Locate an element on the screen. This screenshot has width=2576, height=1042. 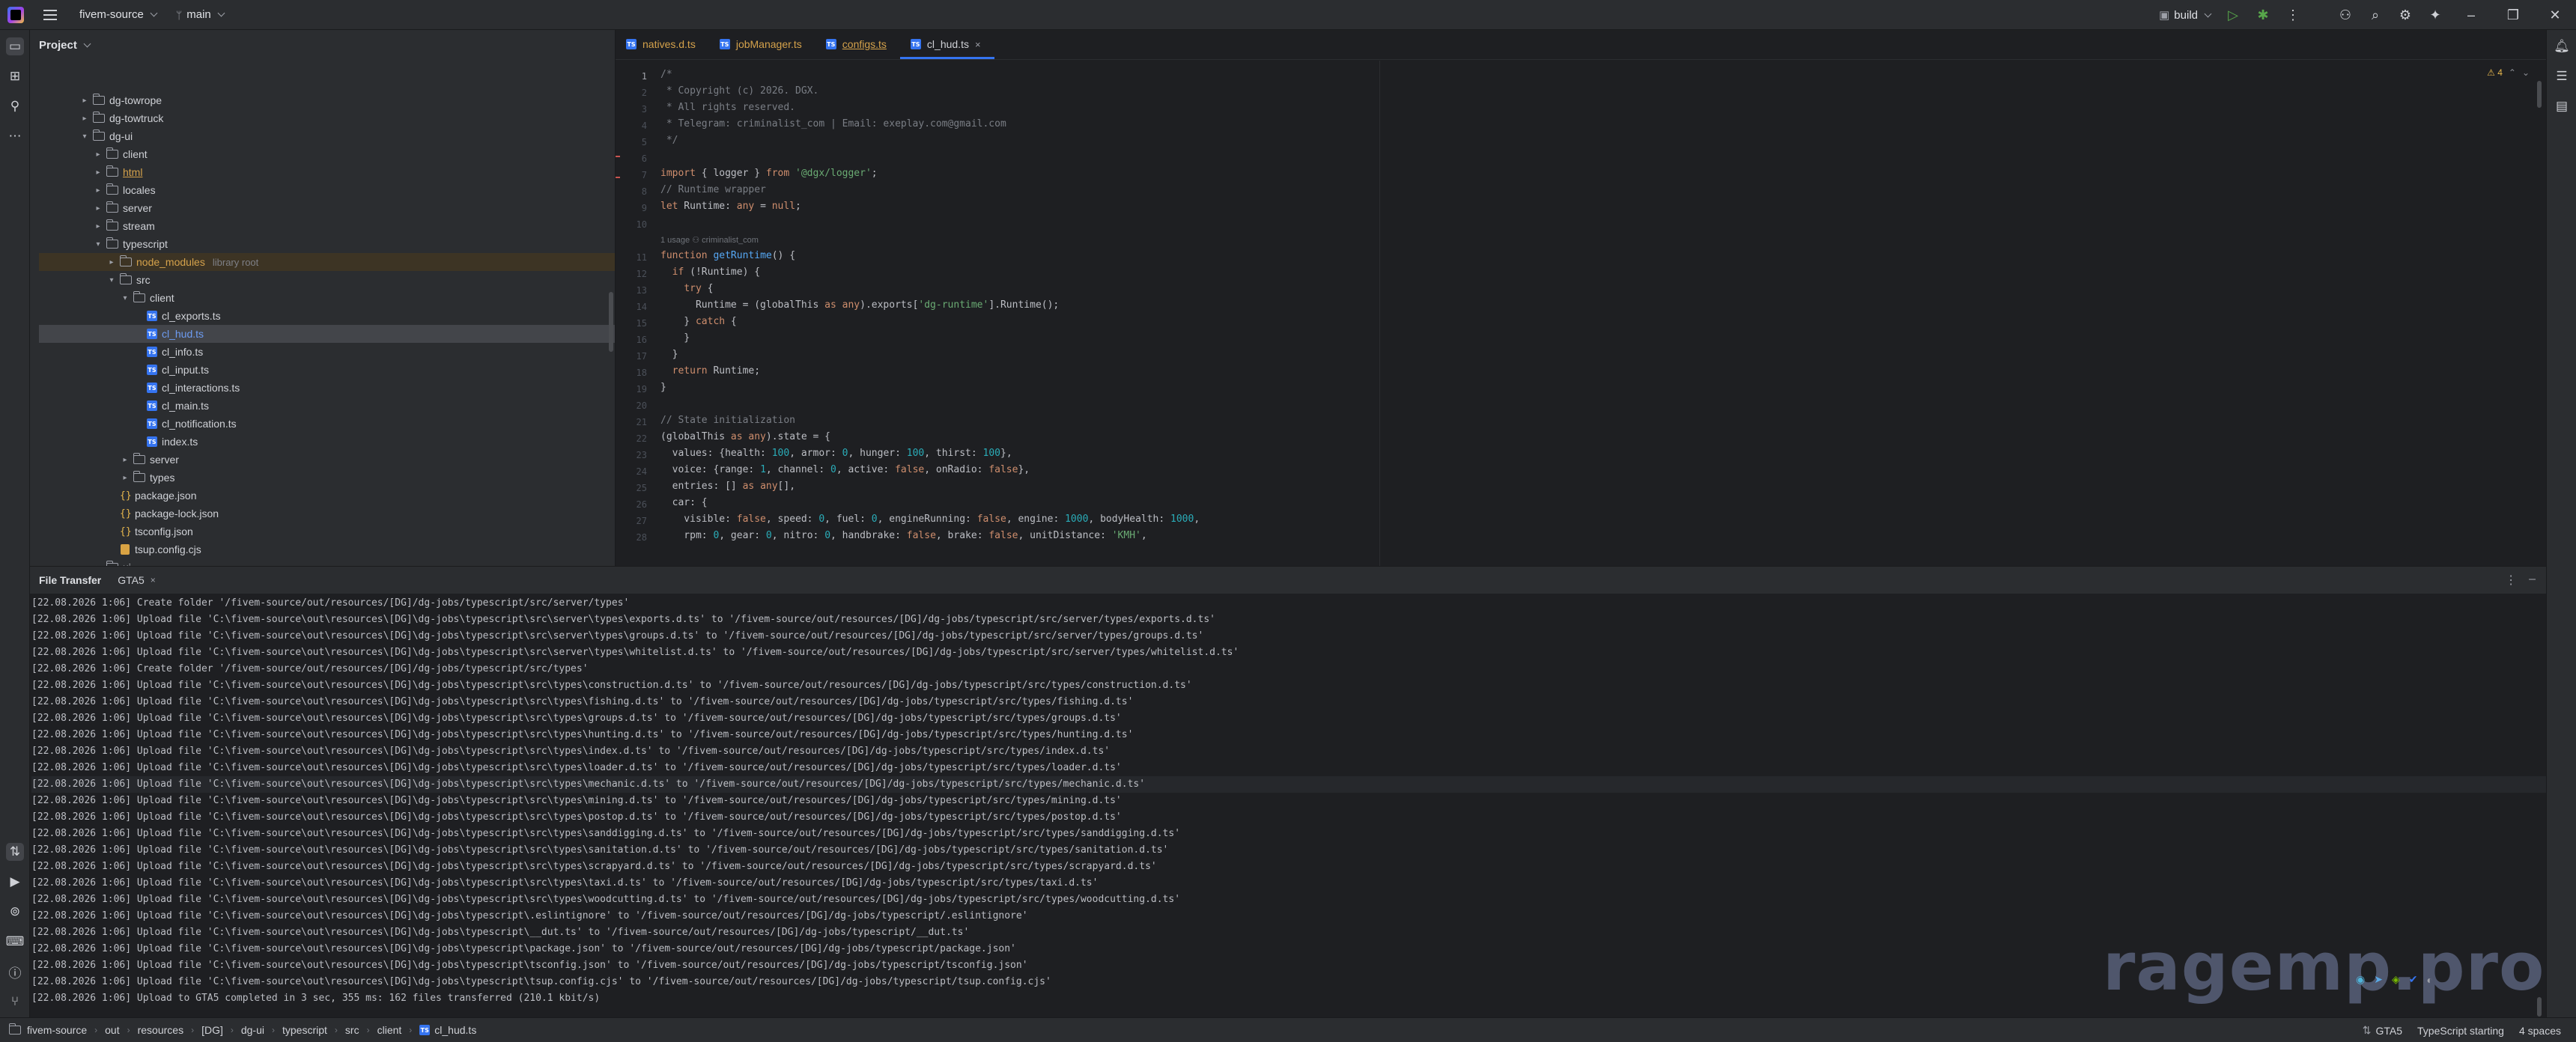
editor-tab: TS jobManager.ts is located at coordinates (762, 44).